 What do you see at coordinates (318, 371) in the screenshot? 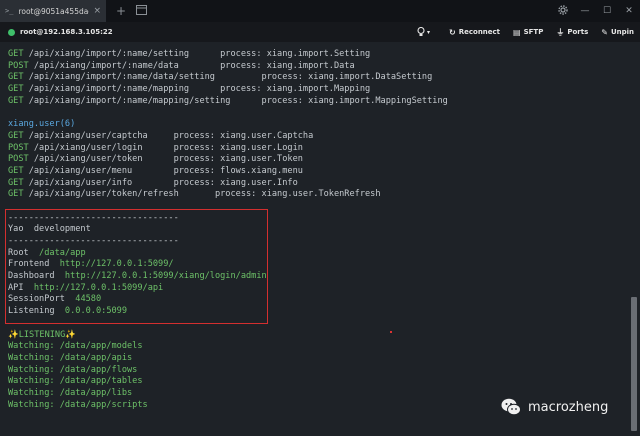
I see `terminal-line: Watching: /data/app/flows` at bounding box center [318, 371].